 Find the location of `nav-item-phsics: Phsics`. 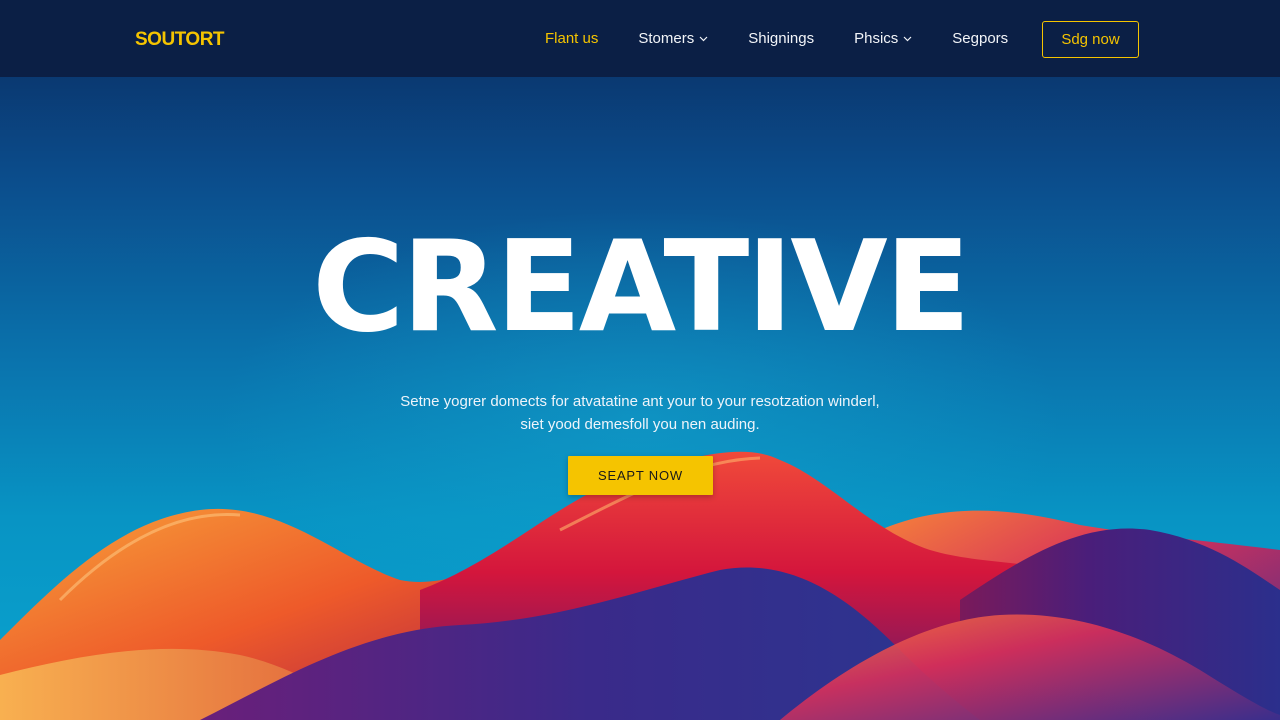

nav-item-phsics: Phsics is located at coordinates (883, 38).